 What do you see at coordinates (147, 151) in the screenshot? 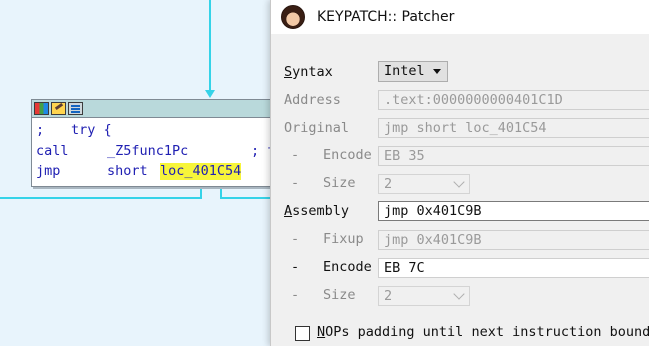
I see `code-operand-func: _Z5func1Pc` at bounding box center [147, 151].